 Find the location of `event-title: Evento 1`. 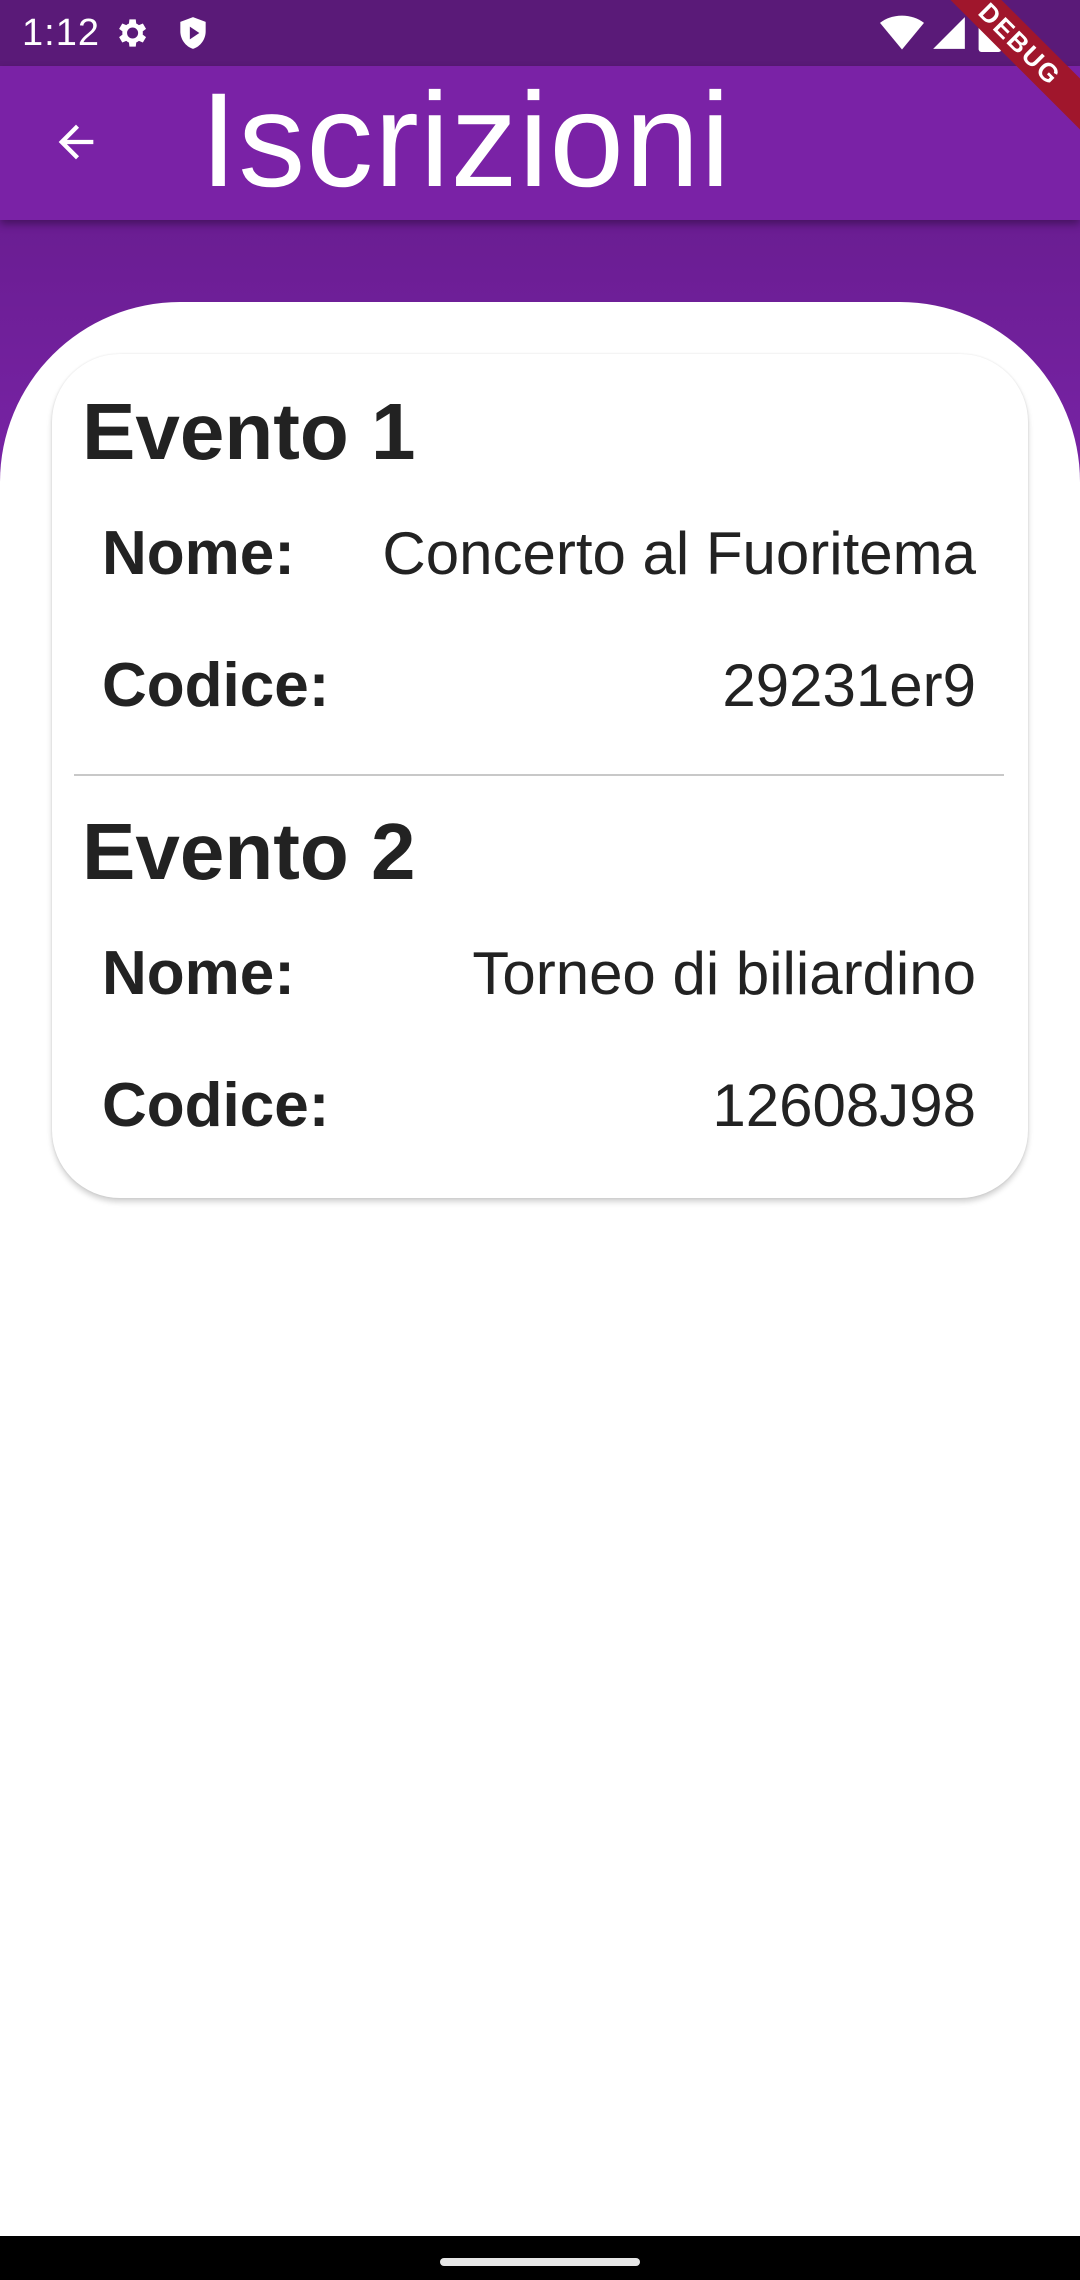

event-title: Evento 1 is located at coordinates (249, 431).